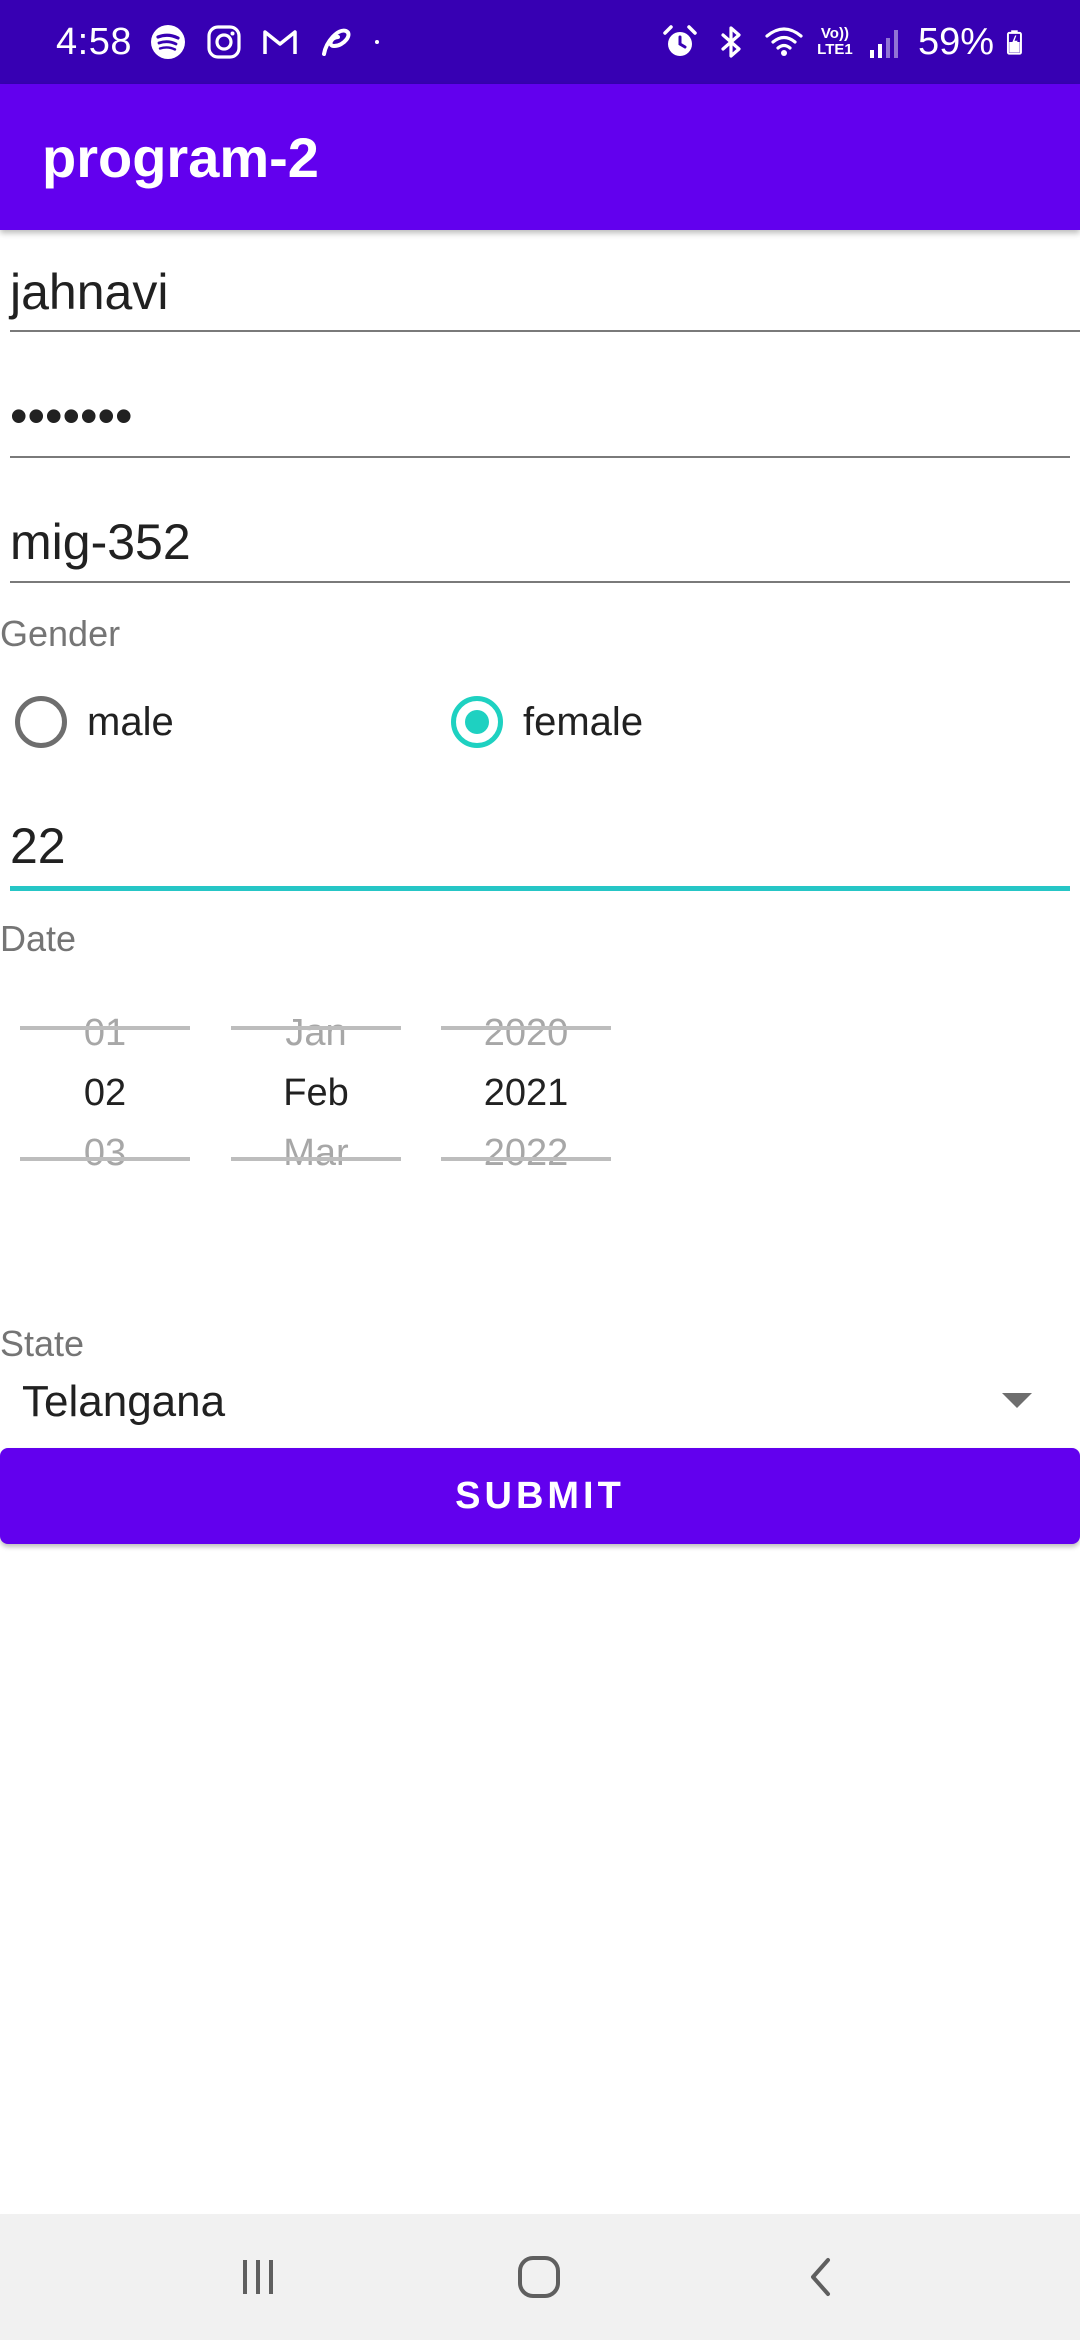 The image size is (1080, 2340). What do you see at coordinates (41, 722) in the screenshot?
I see `radio-male-circle` at bounding box center [41, 722].